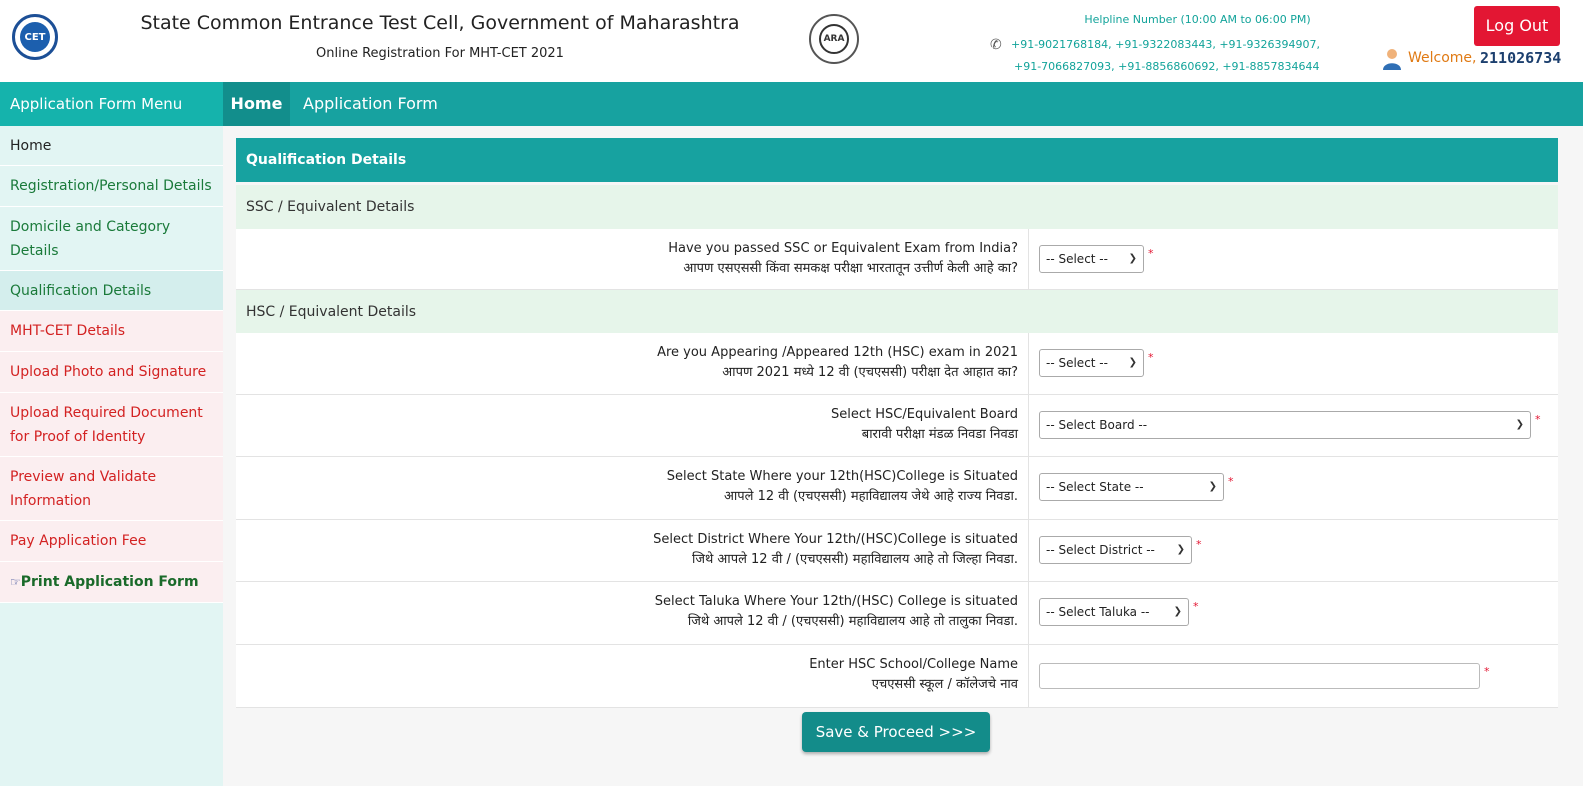  I want to click on sidebar-item-preview: Preview and Validate Information, so click(111, 489).